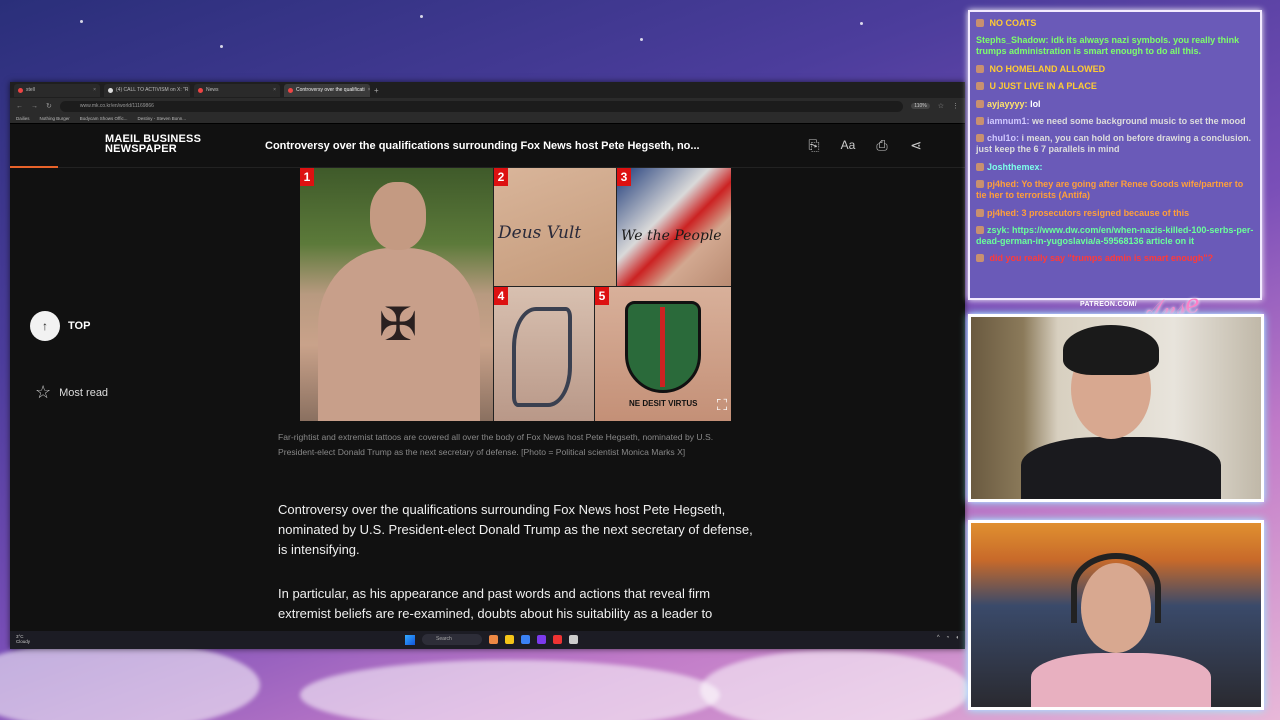 The height and width of the screenshot is (720, 1280). Describe the element at coordinates (1003, 138) in the screenshot. I see `chat-username: chul1o:` at that location.